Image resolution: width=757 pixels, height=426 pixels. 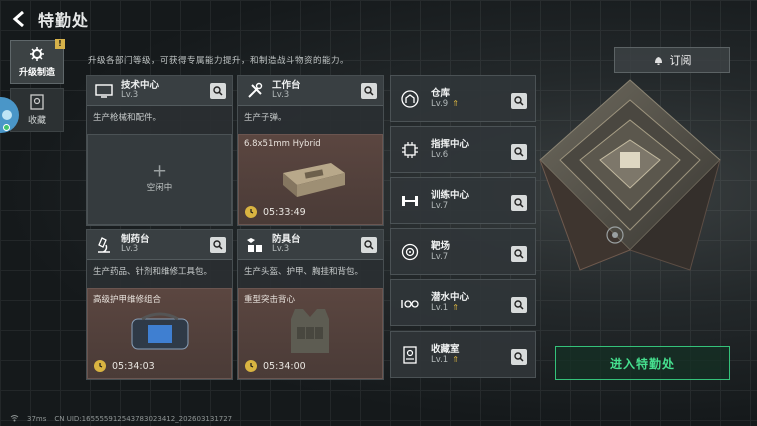 I want to click on display-case-icon, so click(x=410, y=355).